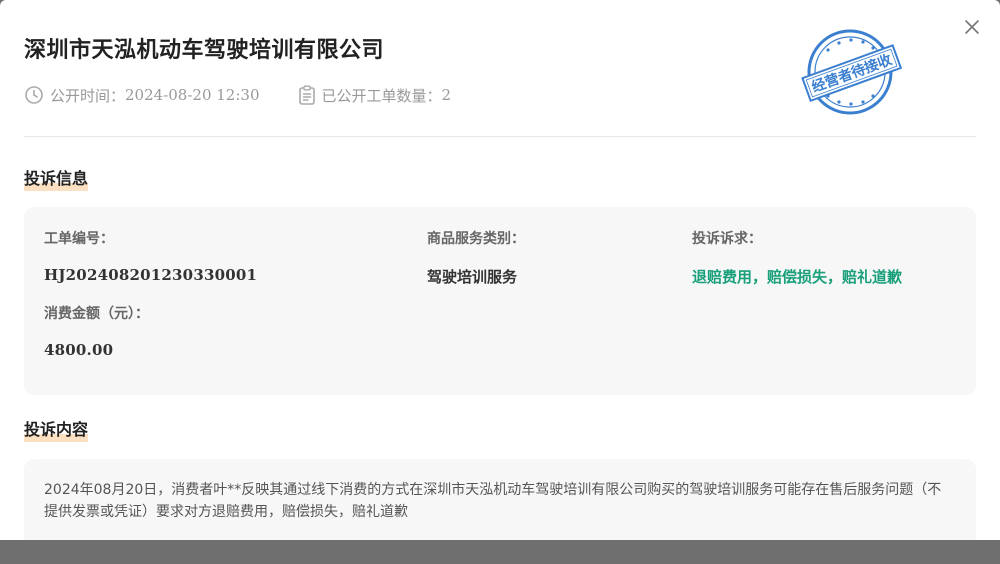 Image resolution: width=1000 pixels, height=564 pixels. I want to click on complaint-content-title: 投诉内容, so click(56, 429).